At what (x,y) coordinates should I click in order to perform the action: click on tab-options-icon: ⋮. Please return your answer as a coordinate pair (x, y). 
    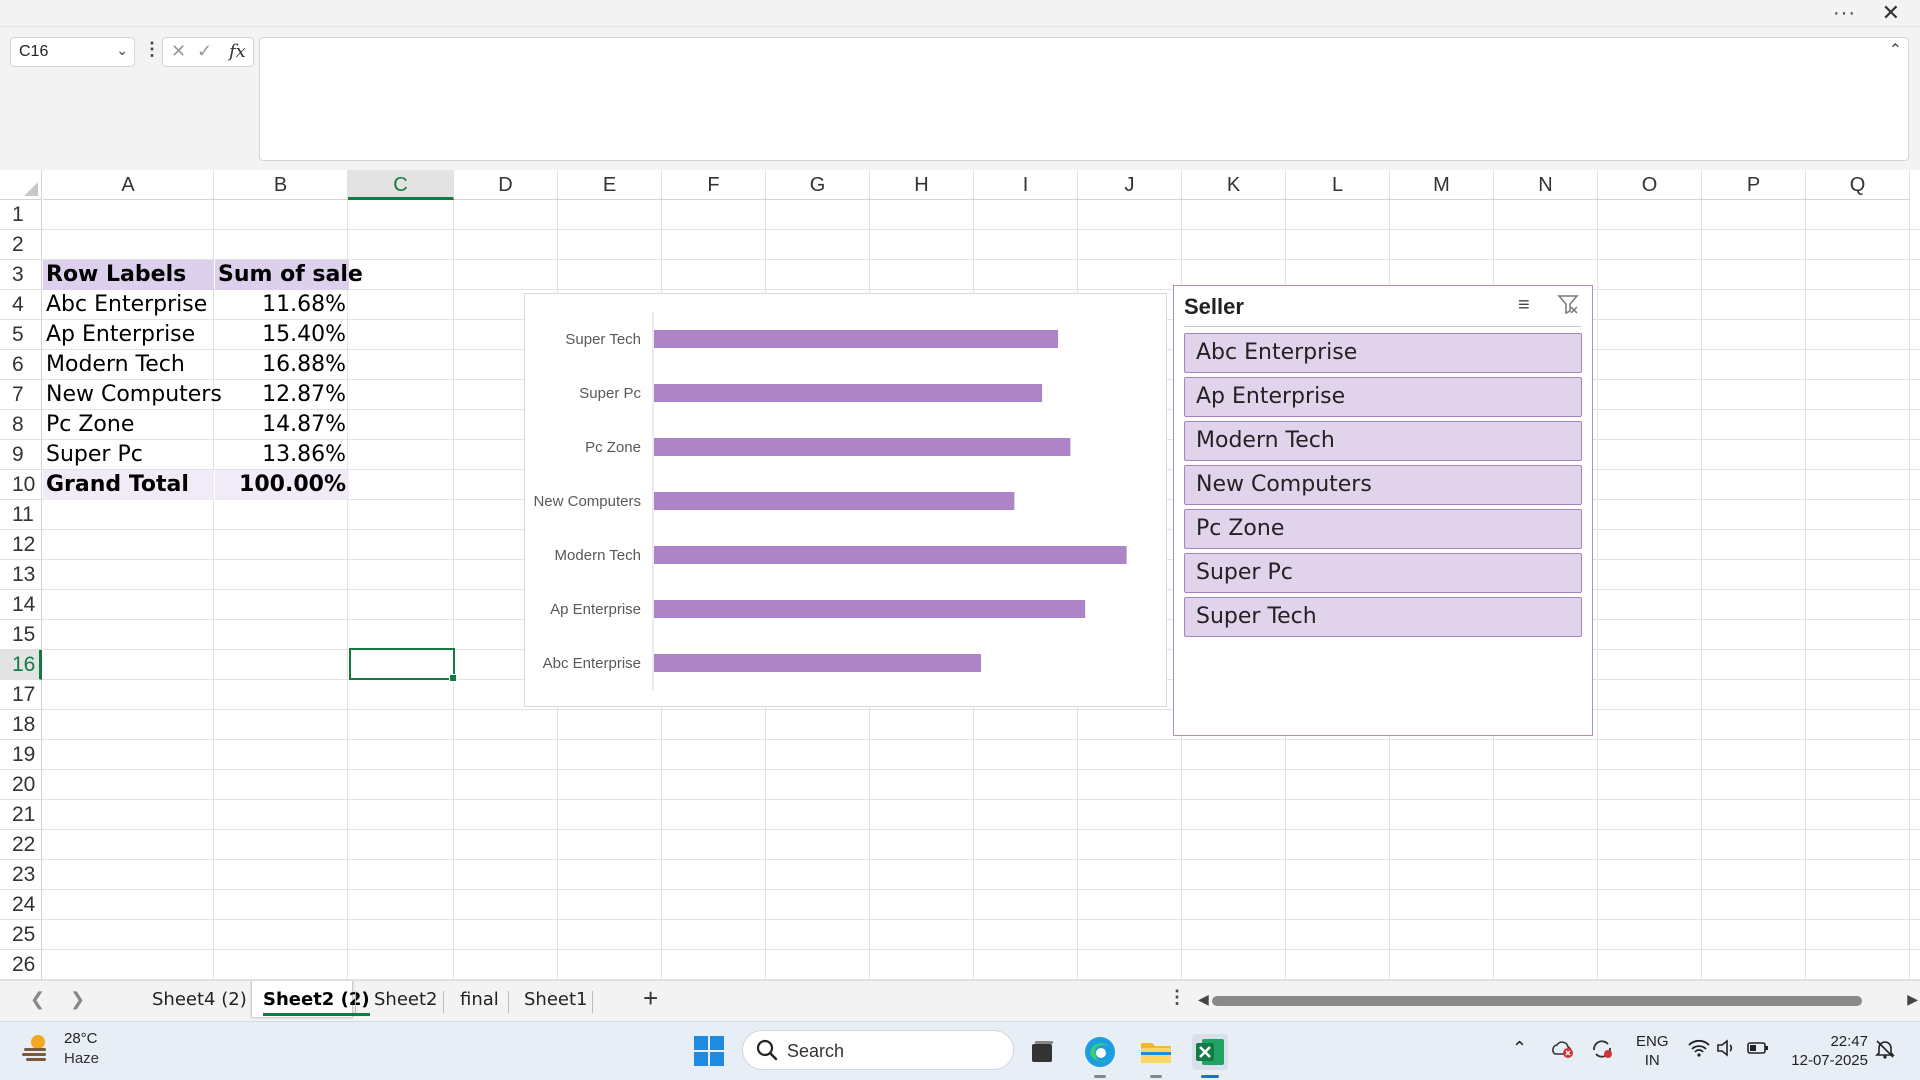
    Looking at the image, I should click on (1177, 997).